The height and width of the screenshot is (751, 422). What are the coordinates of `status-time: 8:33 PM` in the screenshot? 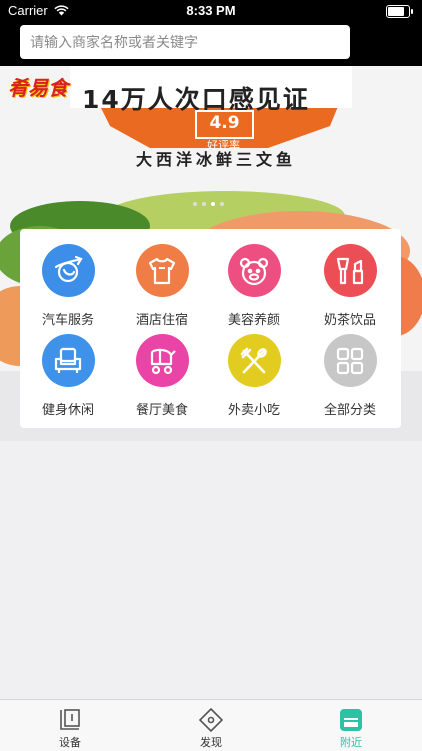 It's located at (211, 10).